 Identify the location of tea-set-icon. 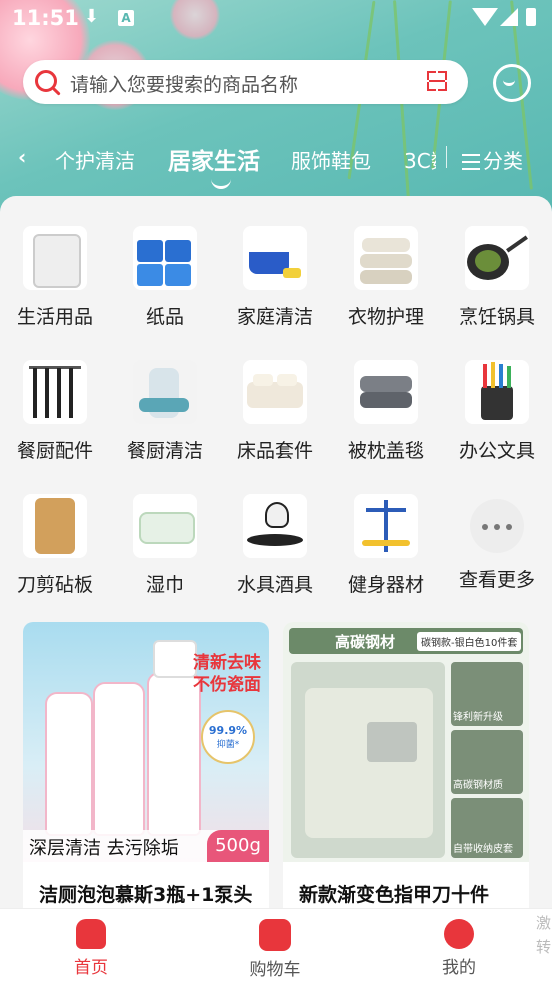
(275, 526).